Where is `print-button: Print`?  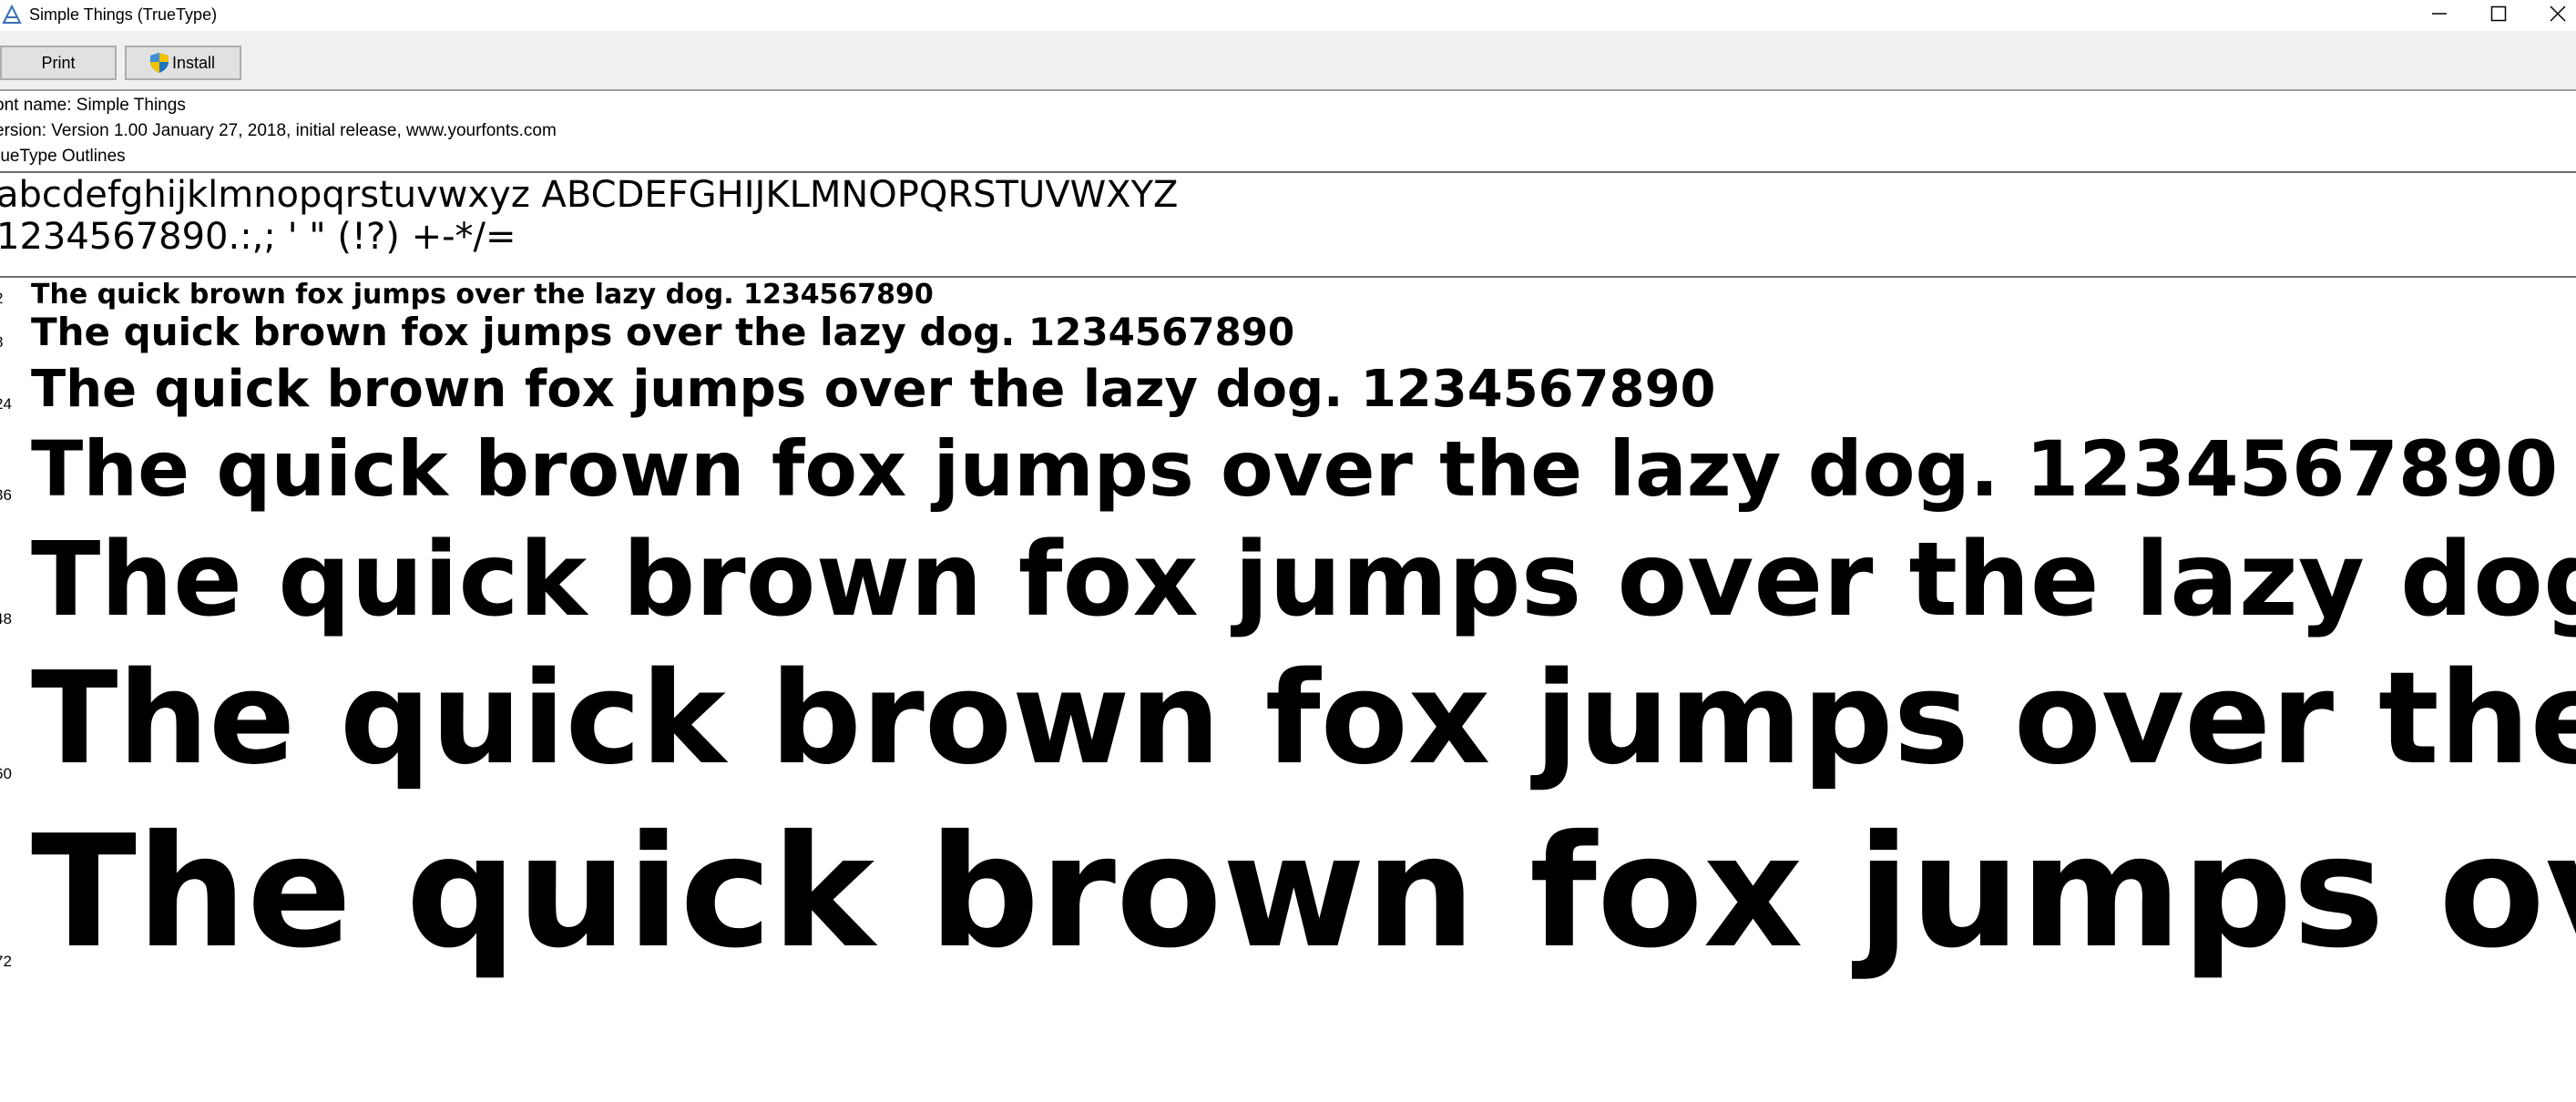 print-button: Print is located at coordinates (58, 63).